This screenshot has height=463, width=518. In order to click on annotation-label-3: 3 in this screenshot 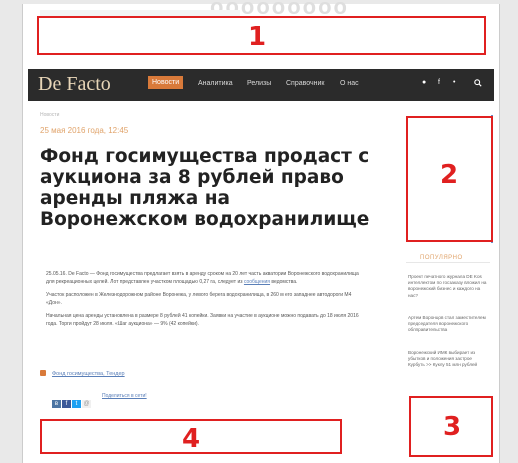, I will do `click(452, 427)`.